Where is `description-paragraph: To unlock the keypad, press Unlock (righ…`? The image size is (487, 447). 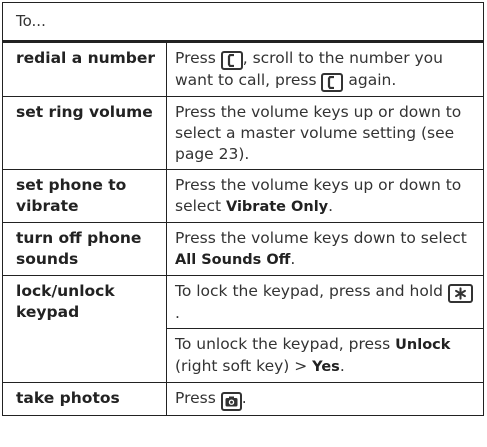 description-paragraph: To unlock the keypad, press Unlock (righ… is located at coordinates (325, 355).